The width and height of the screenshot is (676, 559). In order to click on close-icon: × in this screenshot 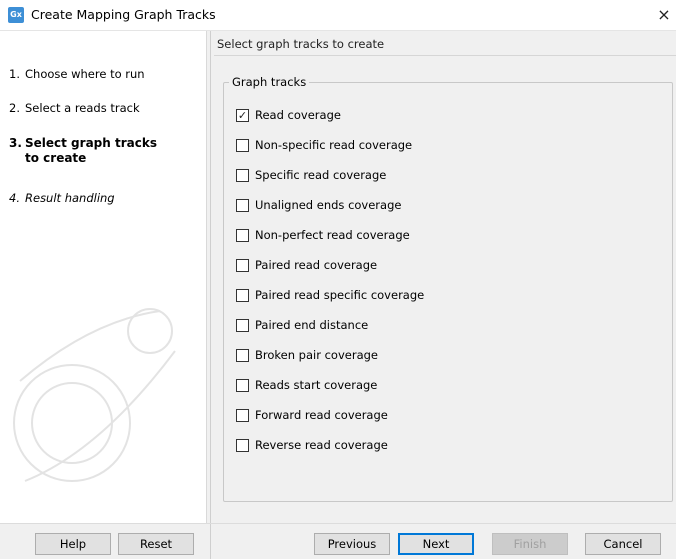, I will do `click(664, 15)`.